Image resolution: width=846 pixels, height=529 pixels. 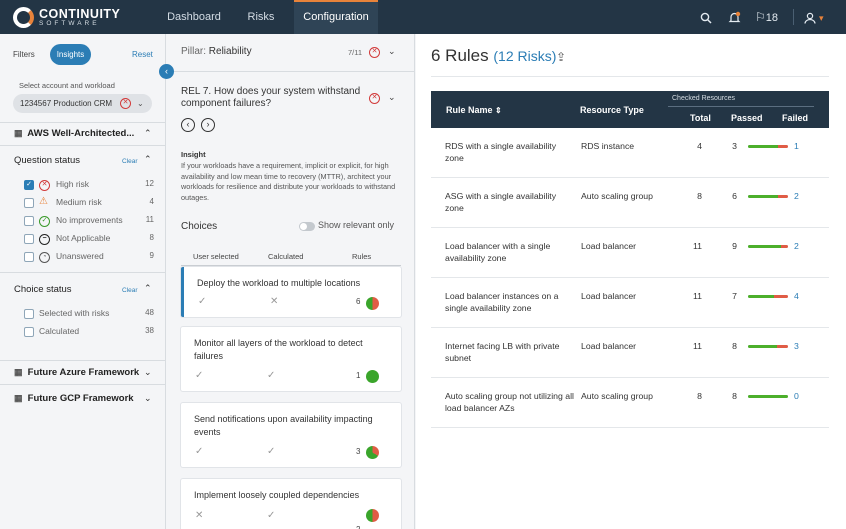 I want to click on filter-label: High risk, so click(x=73, y=184).